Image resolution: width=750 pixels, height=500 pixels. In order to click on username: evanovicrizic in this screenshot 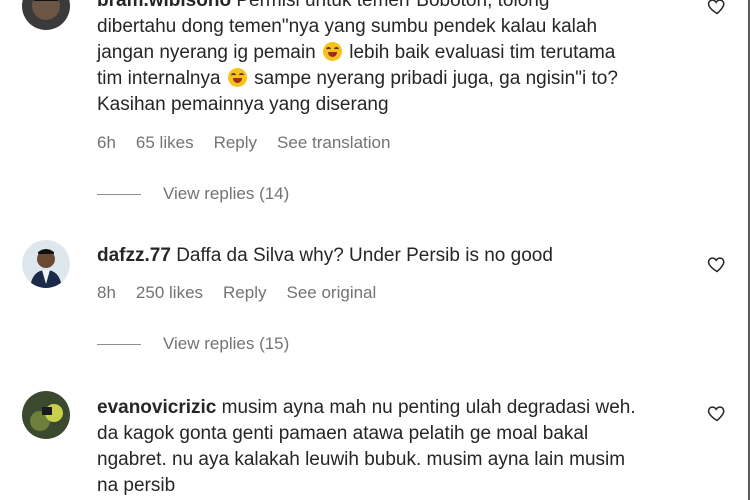, I will do `click(156, 407)`.